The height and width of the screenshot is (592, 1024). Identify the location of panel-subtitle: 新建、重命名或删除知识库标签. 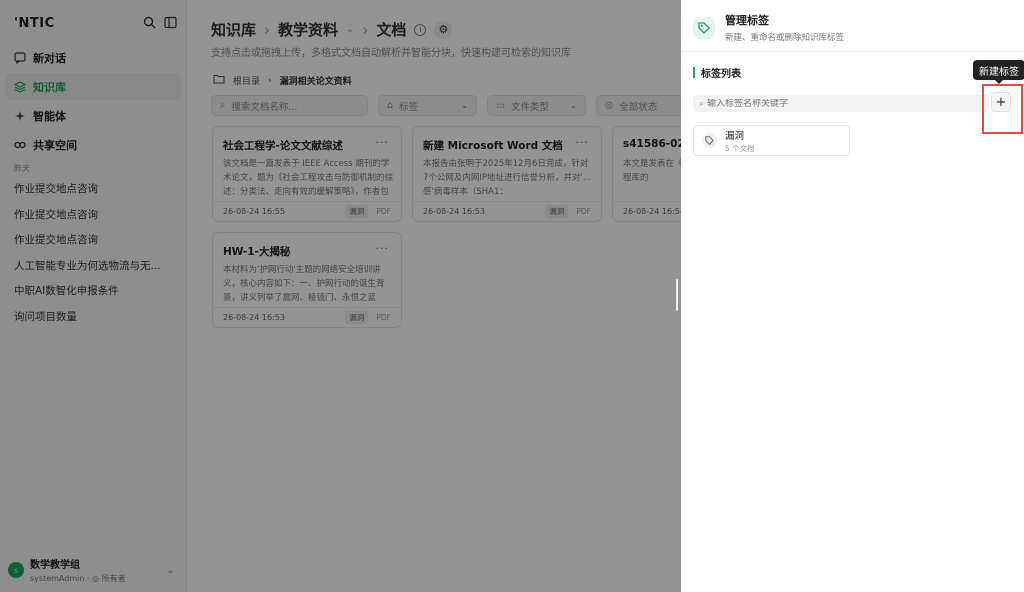
(785, 38).